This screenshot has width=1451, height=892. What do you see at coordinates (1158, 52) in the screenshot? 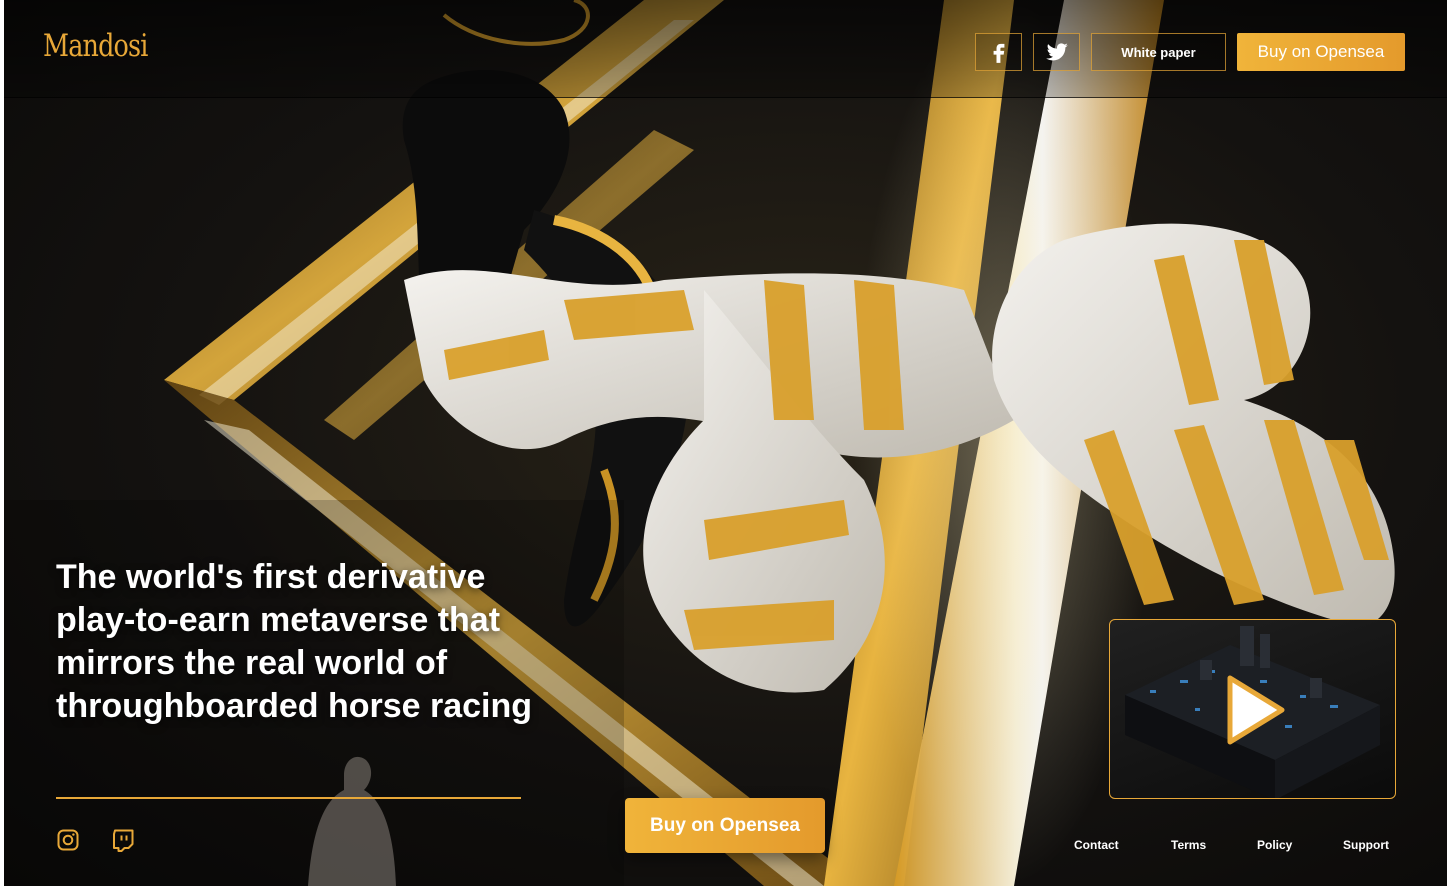
I see `white-paper-button: White paper` at bounding box center [1158, 52].